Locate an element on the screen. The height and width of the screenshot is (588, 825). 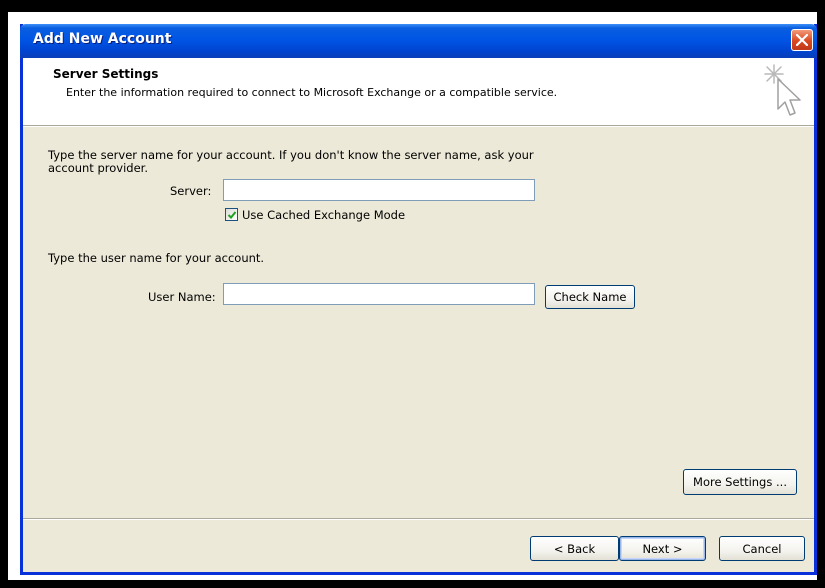
check-name-button: Check Name is located at coordinates (590, 297).